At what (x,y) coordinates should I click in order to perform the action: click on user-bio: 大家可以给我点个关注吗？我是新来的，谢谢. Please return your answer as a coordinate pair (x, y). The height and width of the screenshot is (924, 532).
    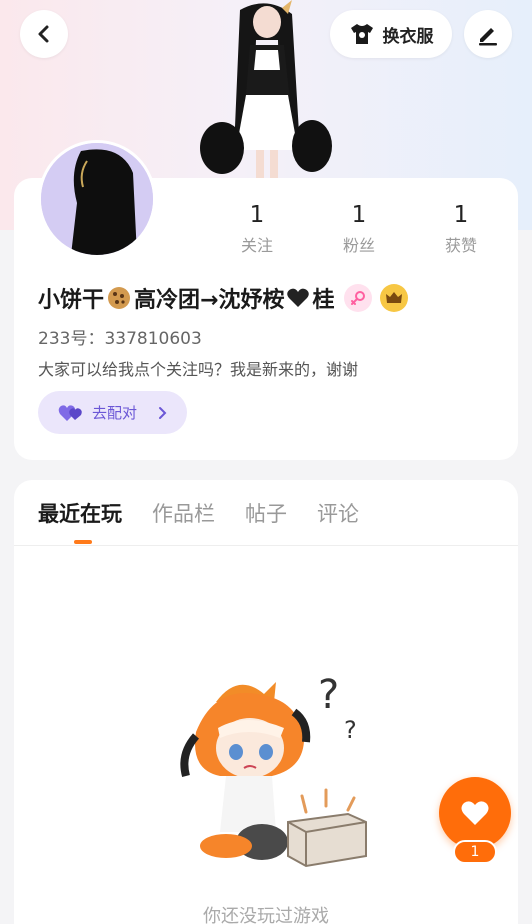
    Looking at the image, I should click on (198, 369).